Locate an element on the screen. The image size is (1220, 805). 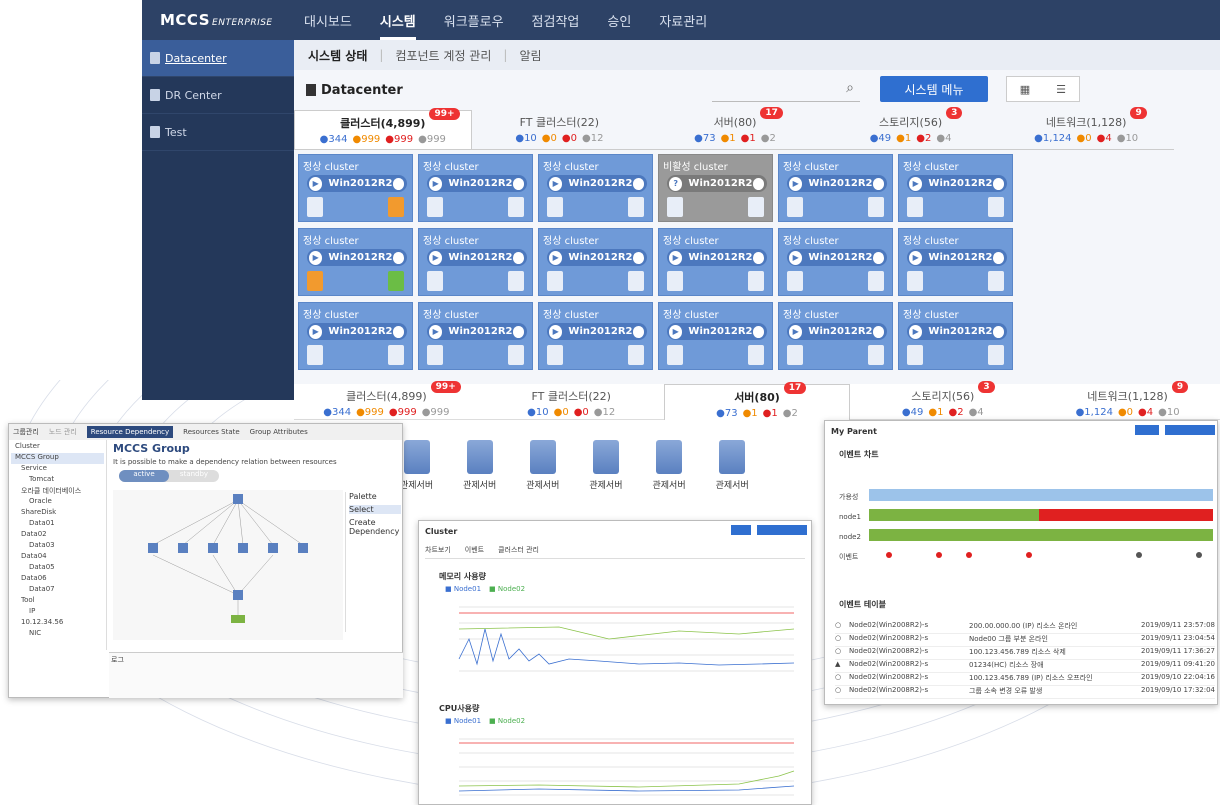
nav-workflow: 워크플로우 is located at coordinates (474, 20).